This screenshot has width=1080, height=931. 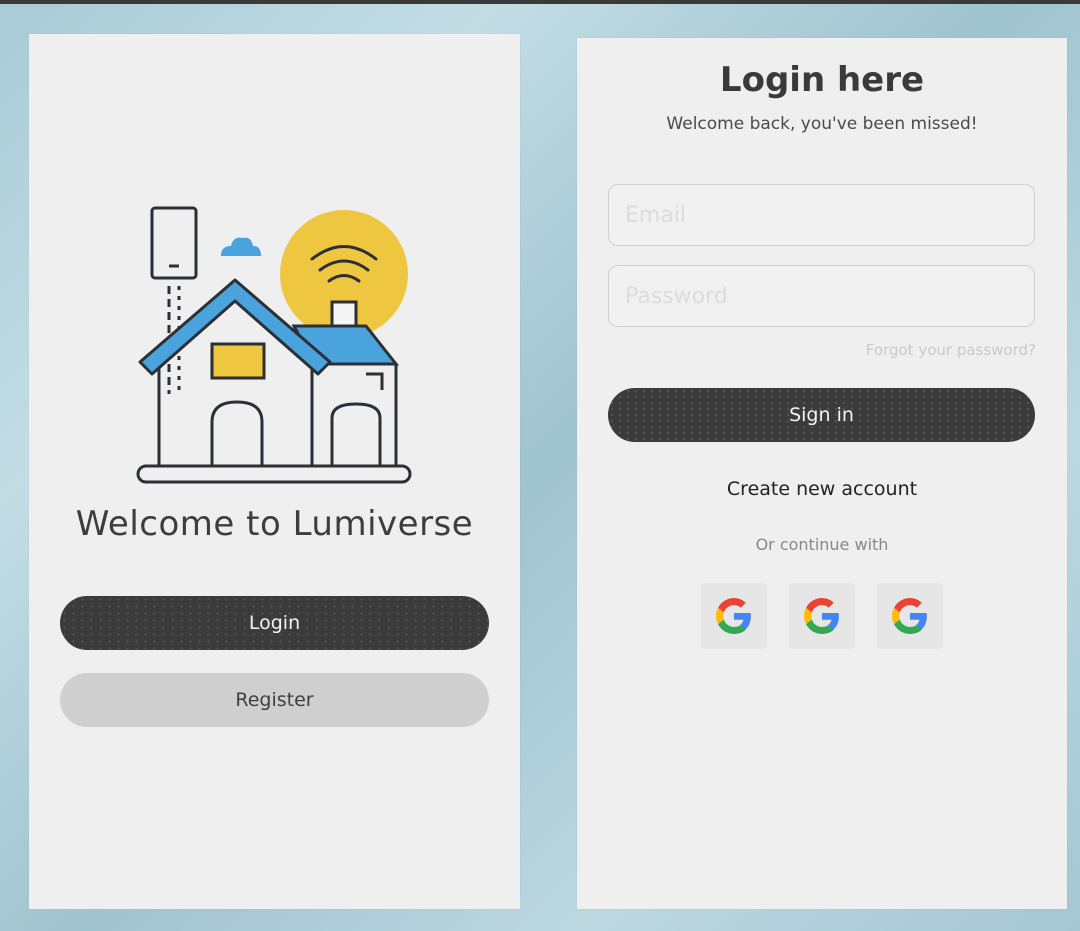 What do you see at coordinates (821, 215) in the screenshot?
I see `email-field` at bounding box center [821, 215].